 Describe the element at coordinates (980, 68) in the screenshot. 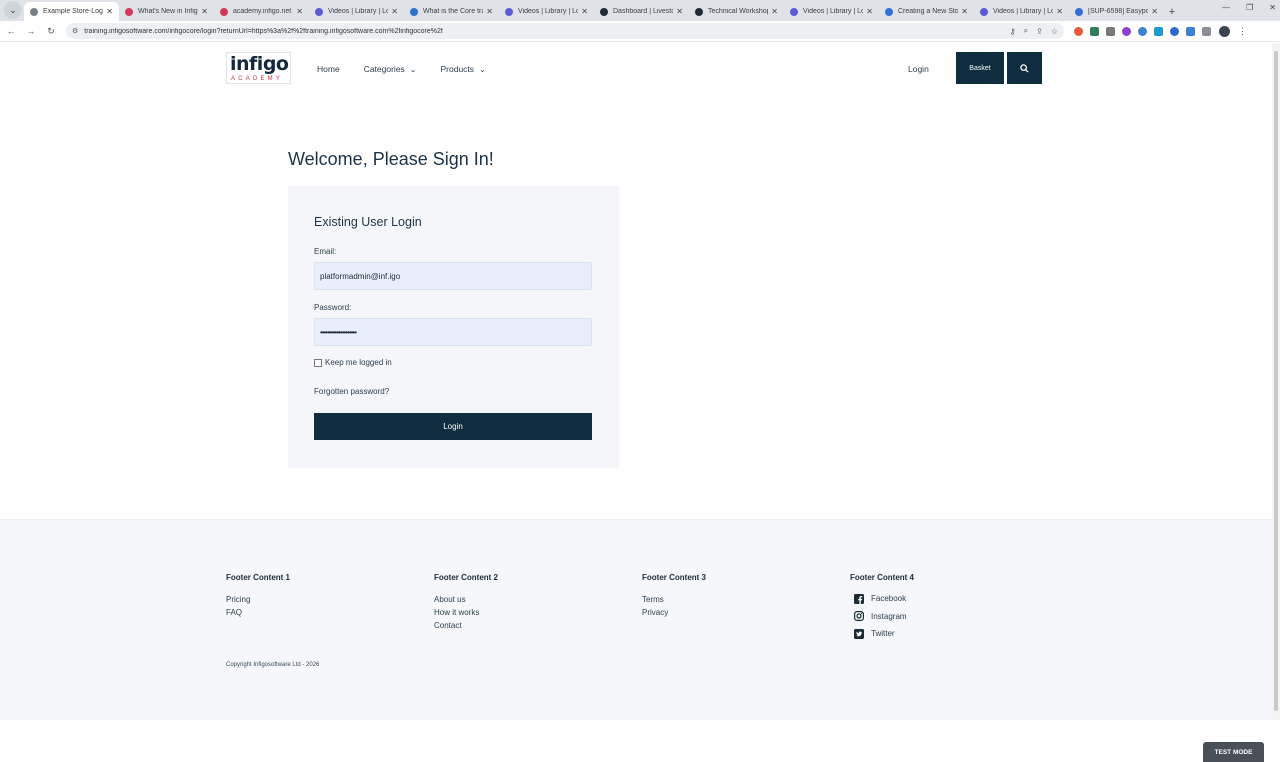

I see `basket-button: Basket` at that location.